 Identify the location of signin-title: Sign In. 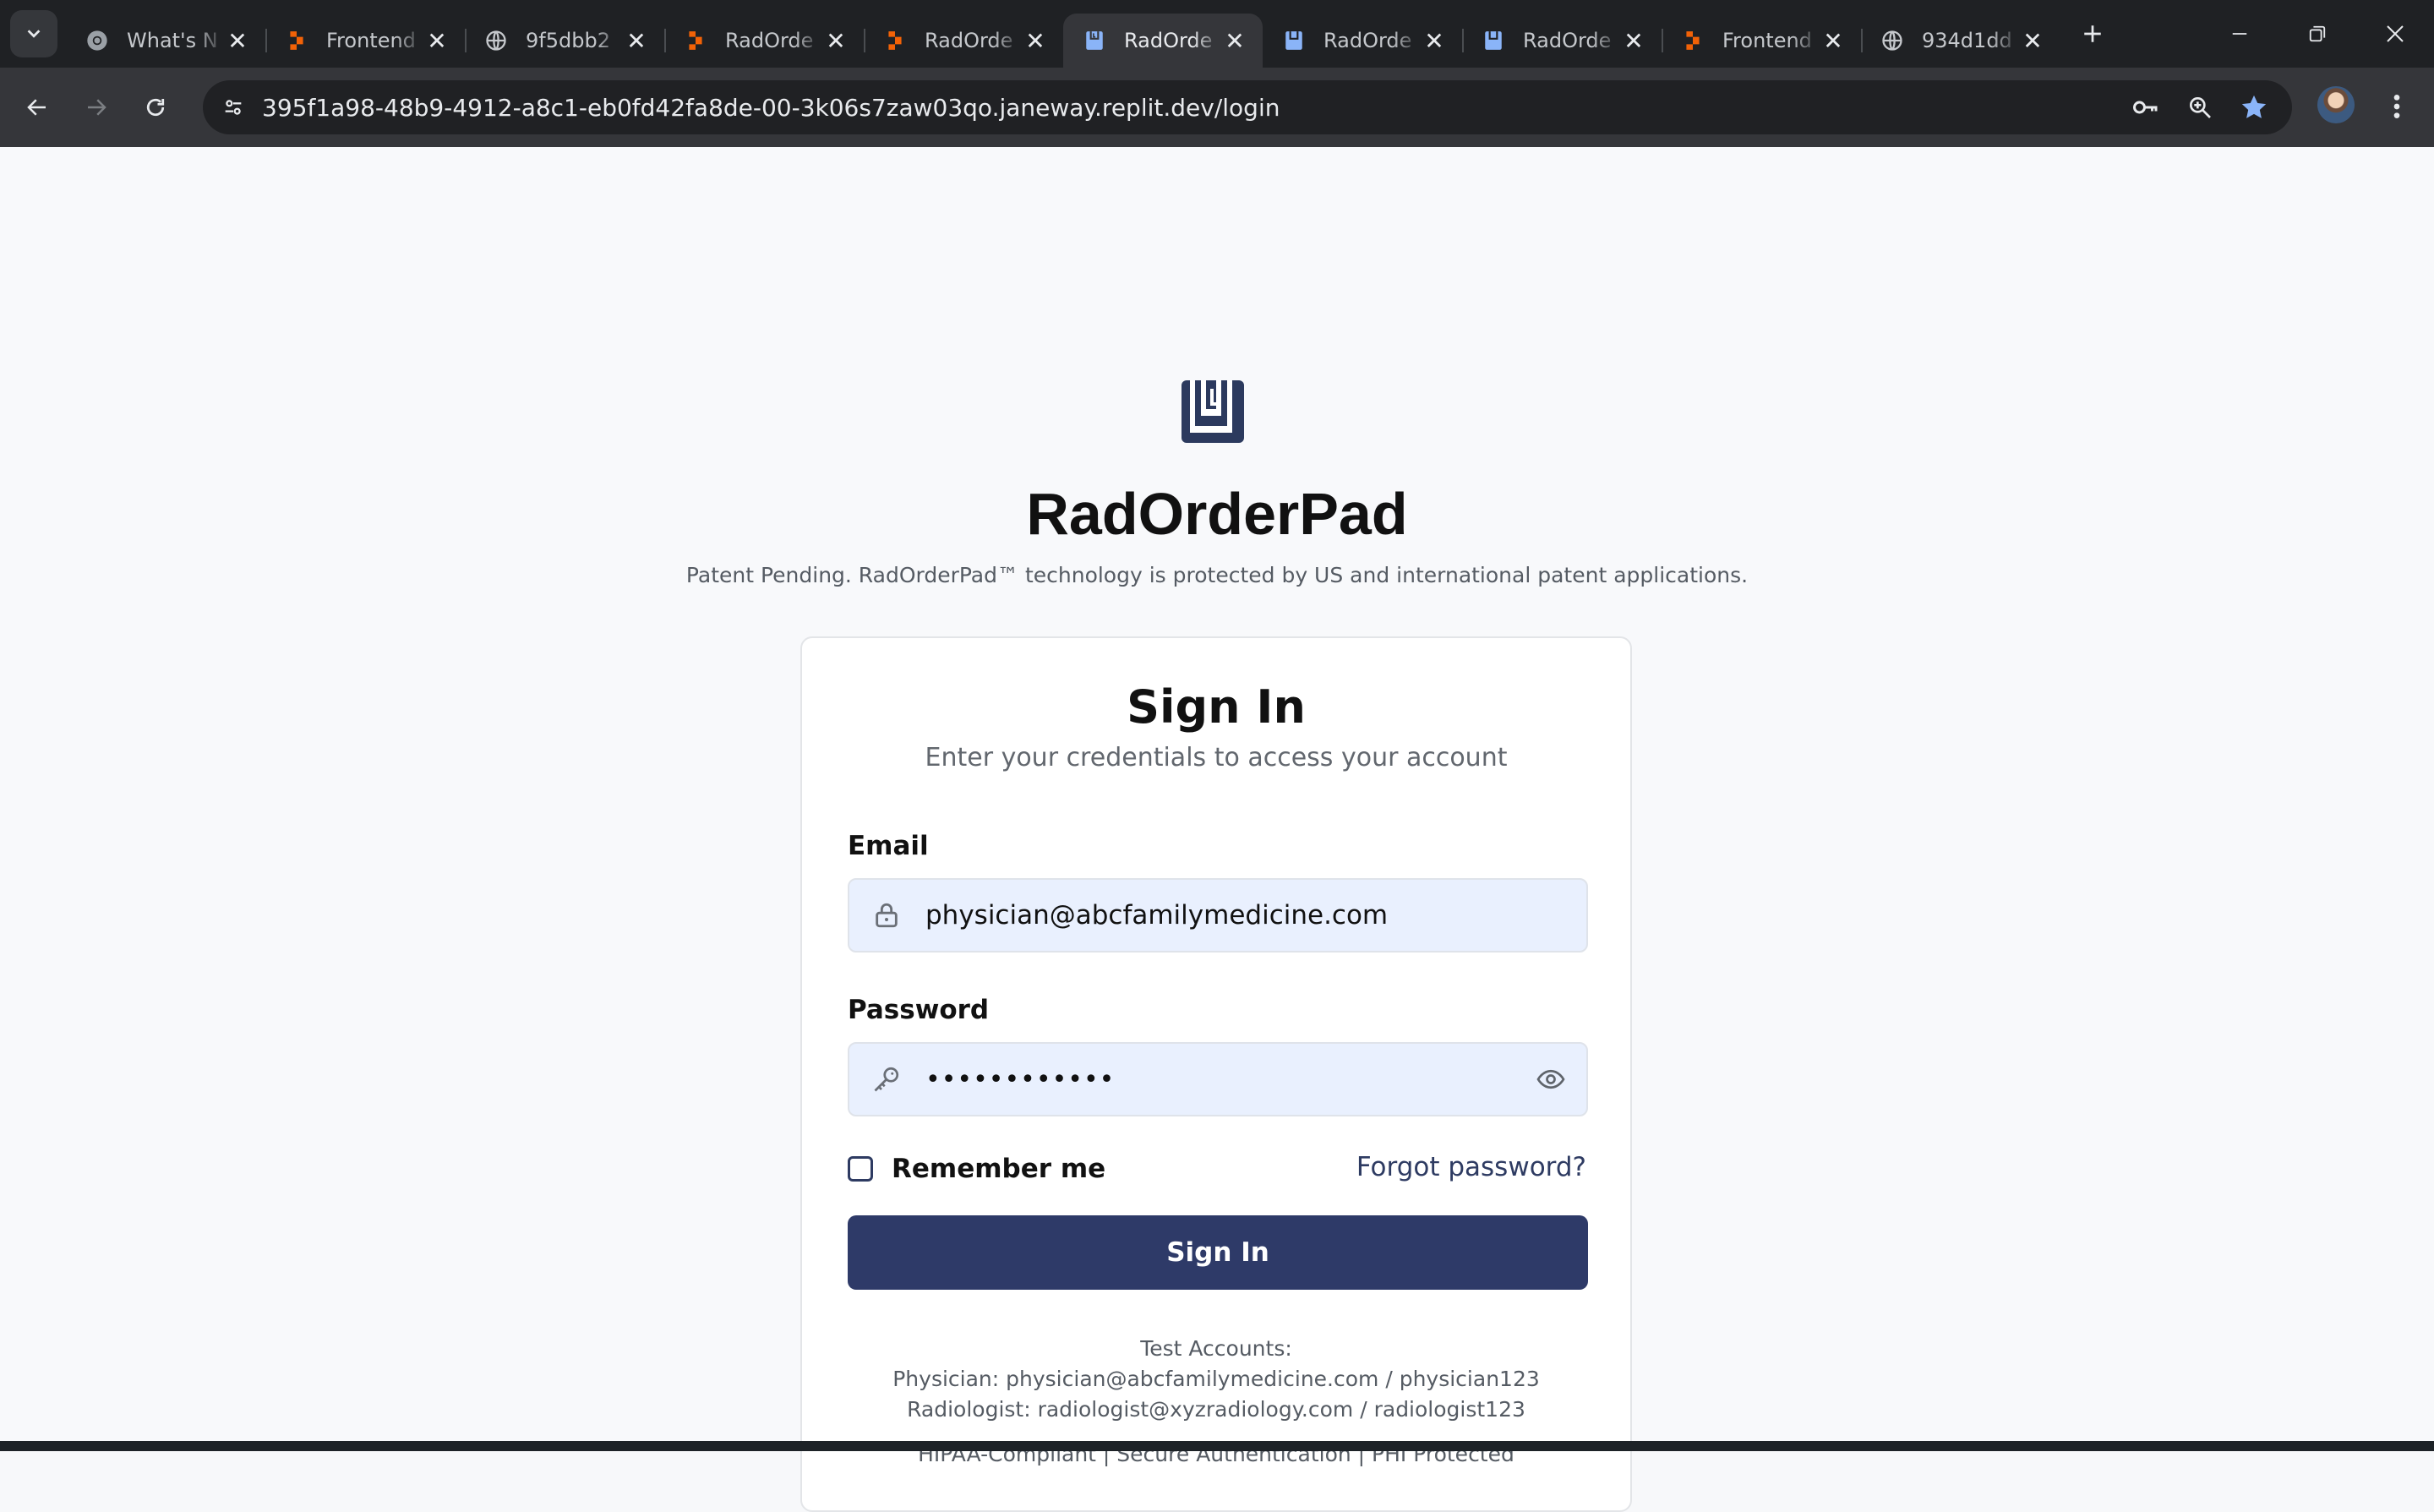
(1216, 707).